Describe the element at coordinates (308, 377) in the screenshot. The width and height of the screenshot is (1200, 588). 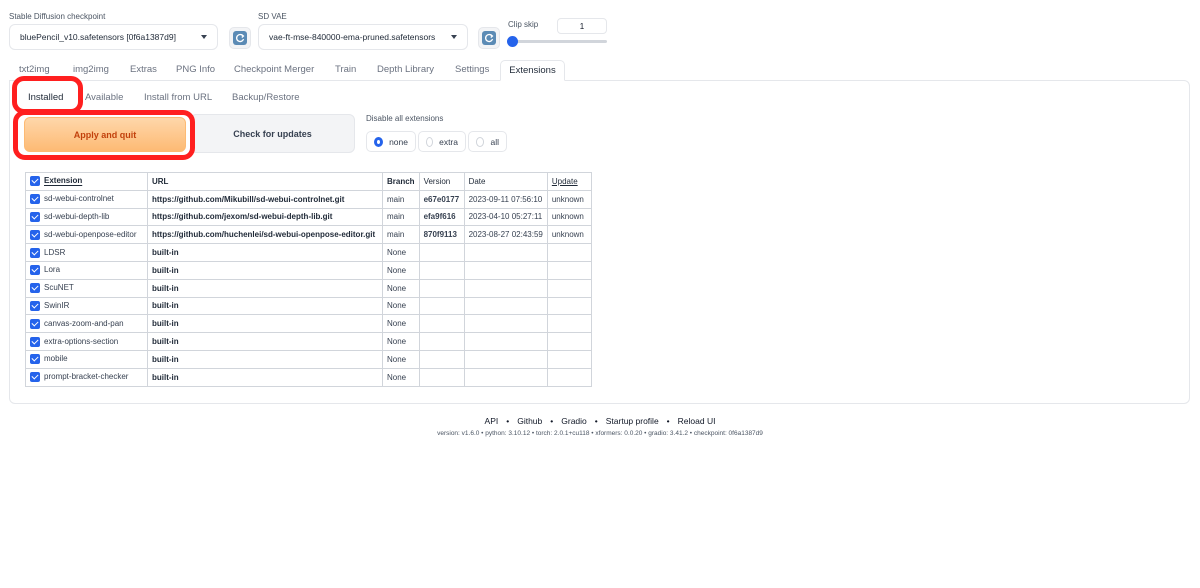
I see `table-row: prompt-bracket-checker built-in None` at that location.